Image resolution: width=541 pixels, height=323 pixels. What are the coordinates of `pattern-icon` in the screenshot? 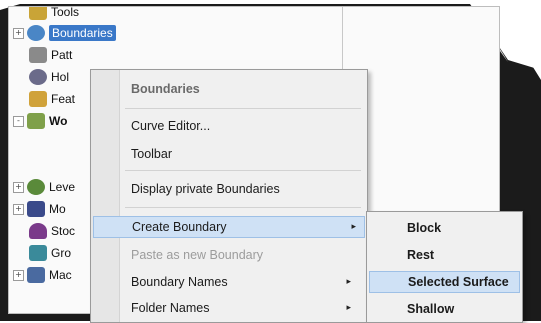 It's located at (38, 55).